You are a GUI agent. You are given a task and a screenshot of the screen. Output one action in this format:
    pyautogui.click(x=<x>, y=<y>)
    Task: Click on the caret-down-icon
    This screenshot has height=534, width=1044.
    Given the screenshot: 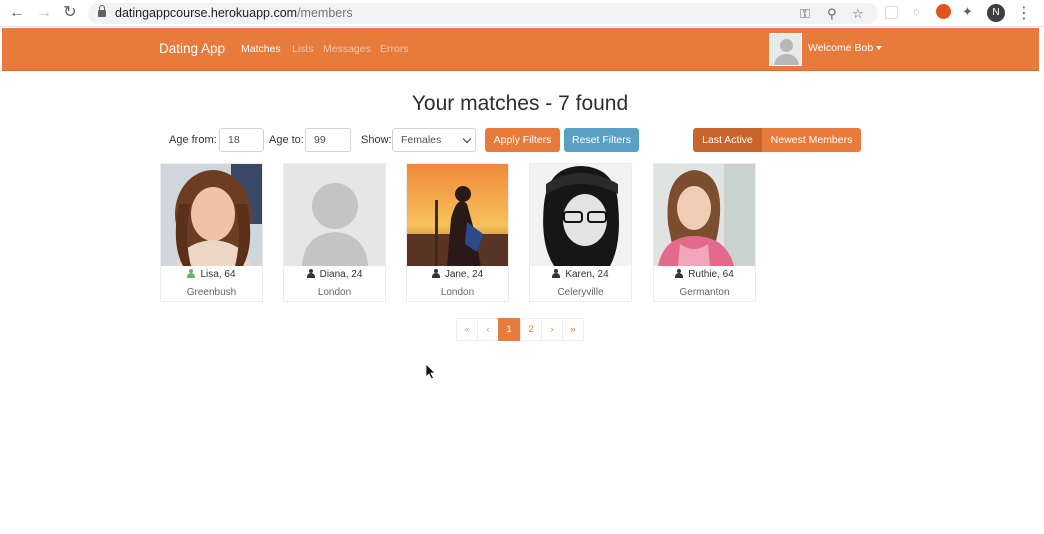 What is the action you would take?
    pyautogui.click(x=879, y=48)
    